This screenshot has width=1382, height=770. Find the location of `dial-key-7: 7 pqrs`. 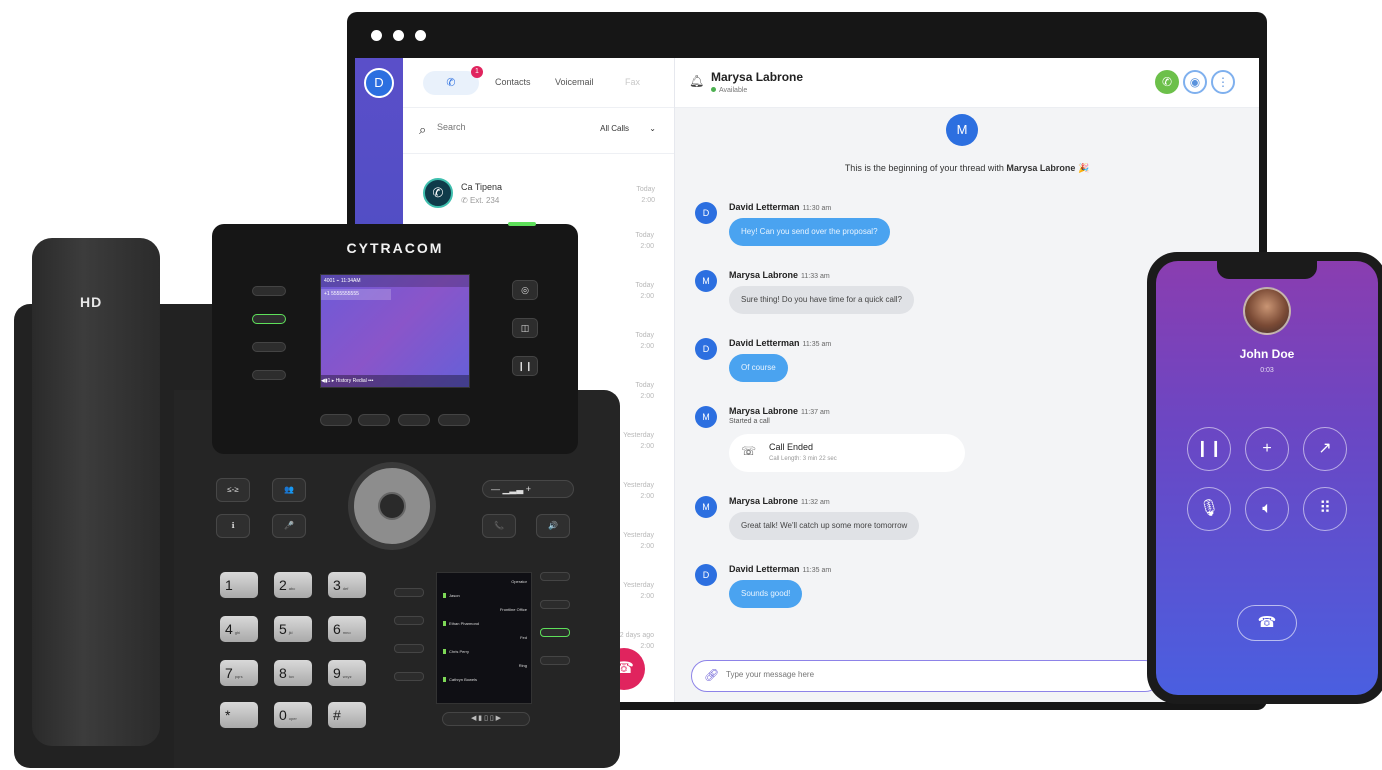

dial-key-7: 7 pqrs is located at coordinates (239, 673).